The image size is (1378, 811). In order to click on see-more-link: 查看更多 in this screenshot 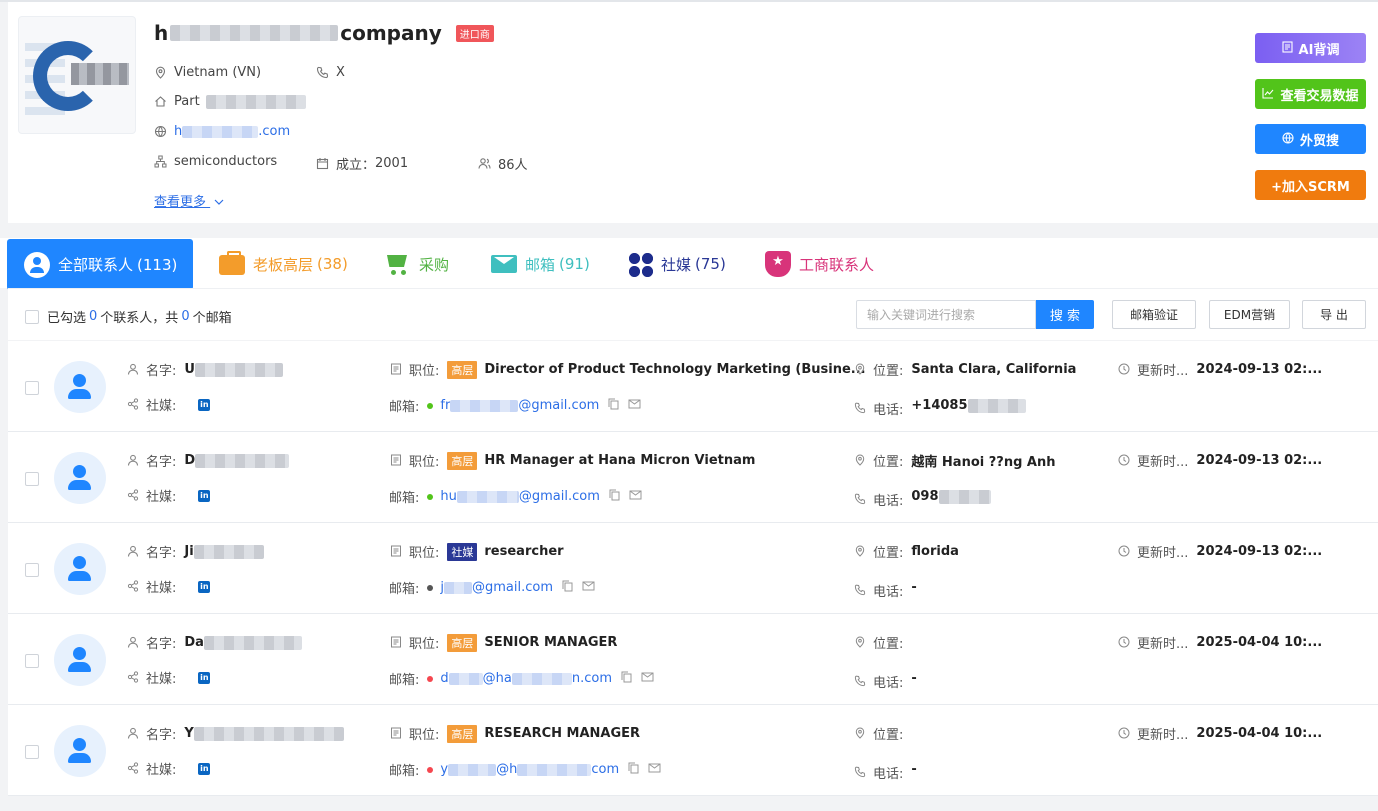, I will do `click(189, 200)`.